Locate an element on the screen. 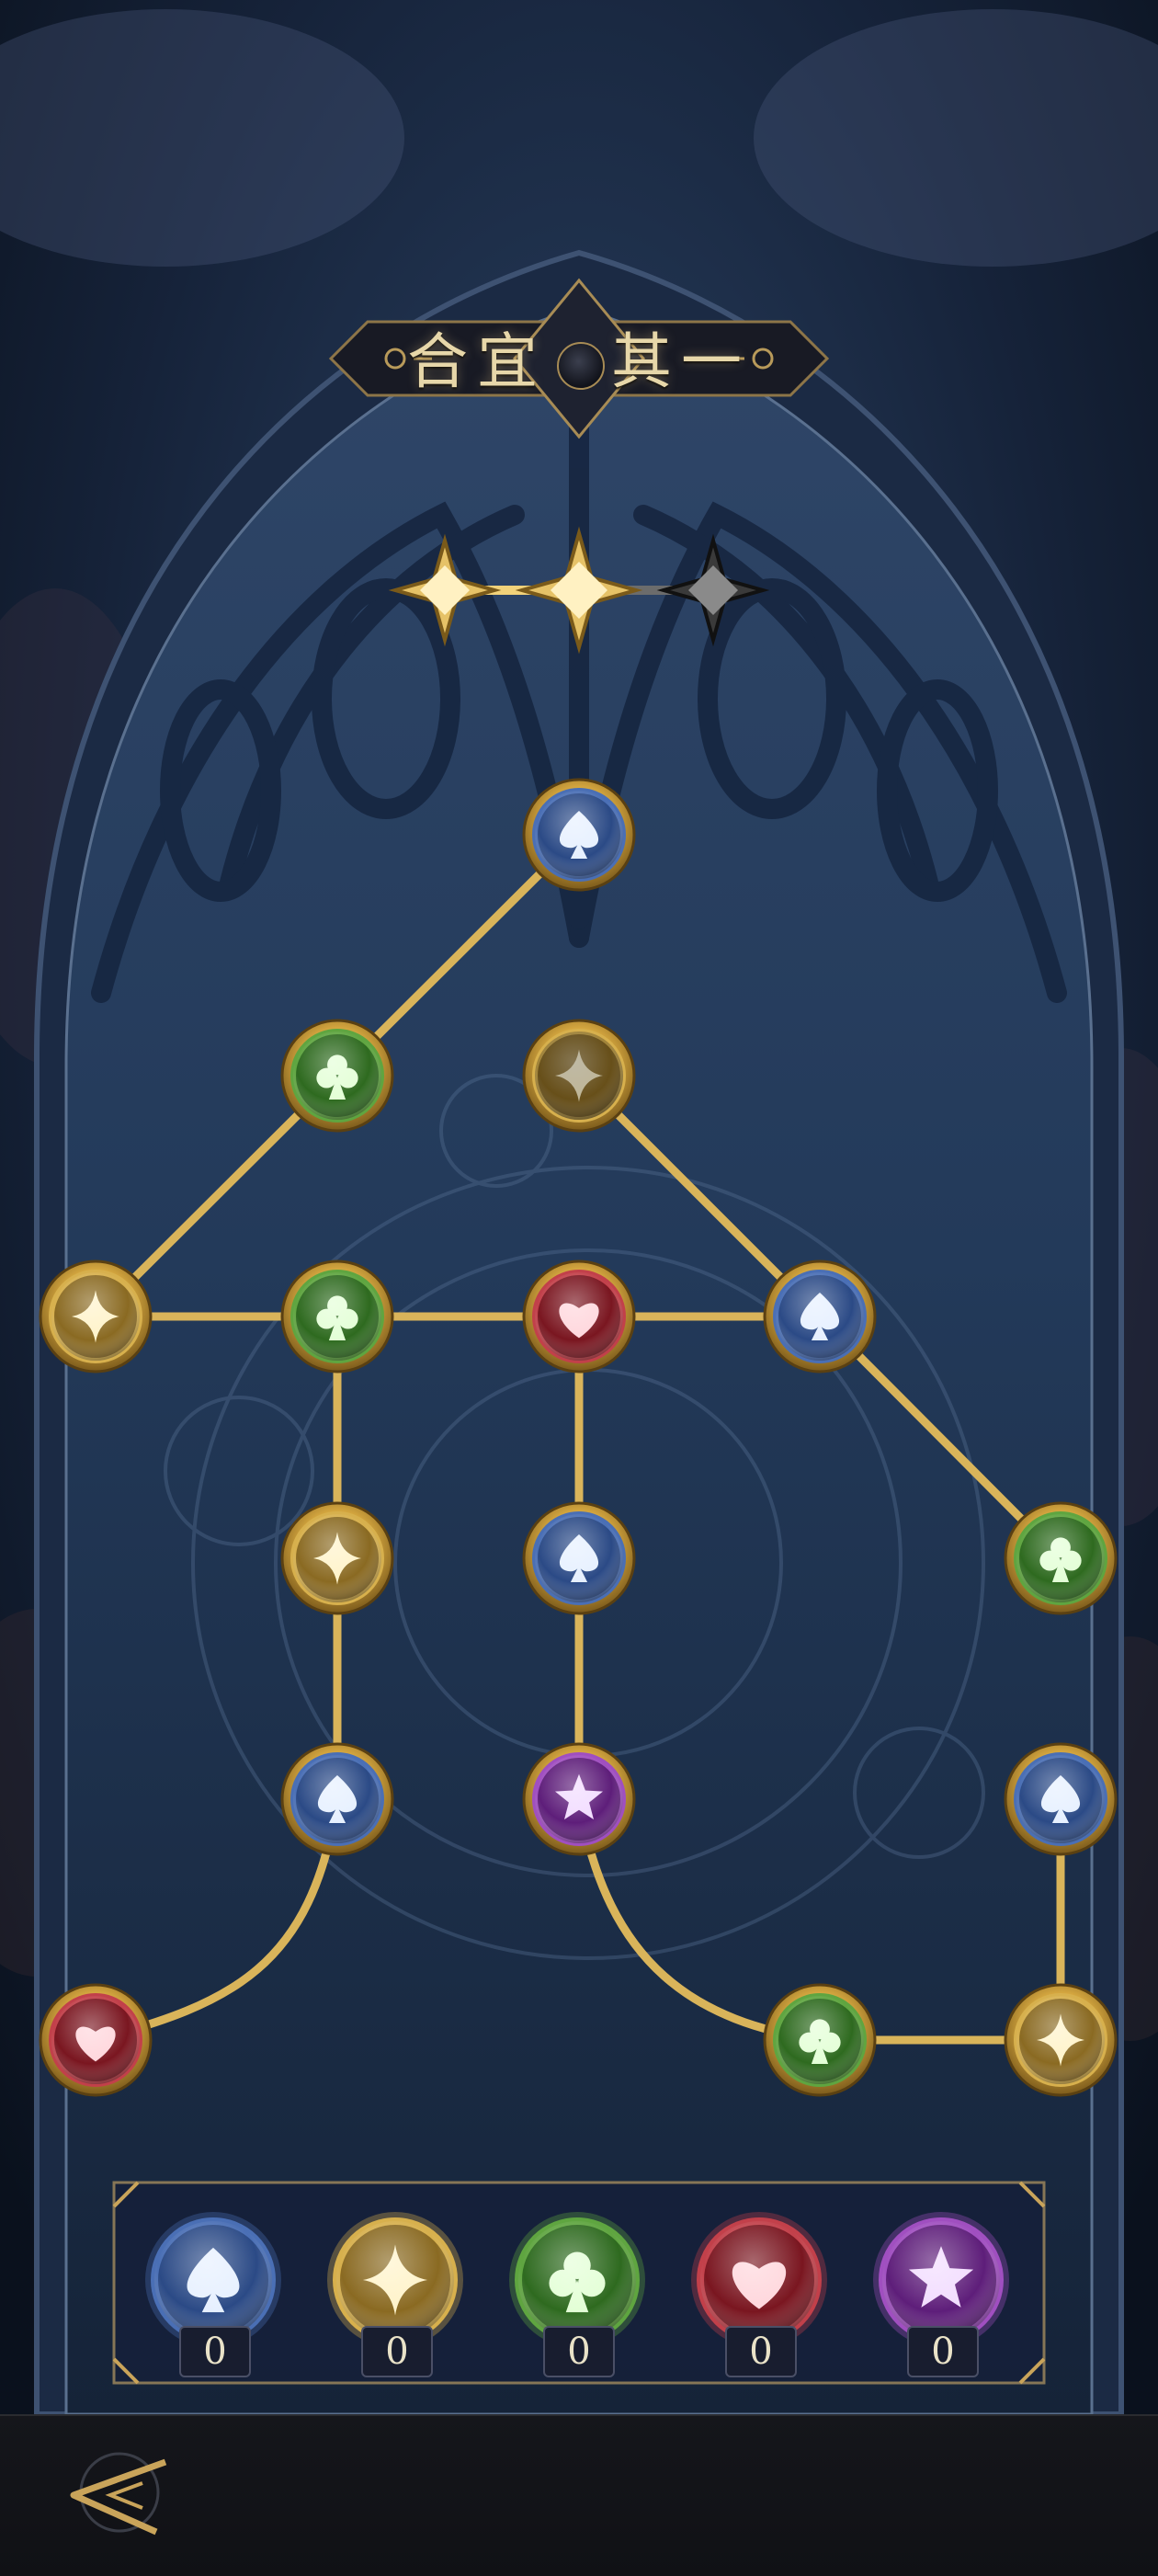  skill-node-star is located at coordinates (579, 1799).